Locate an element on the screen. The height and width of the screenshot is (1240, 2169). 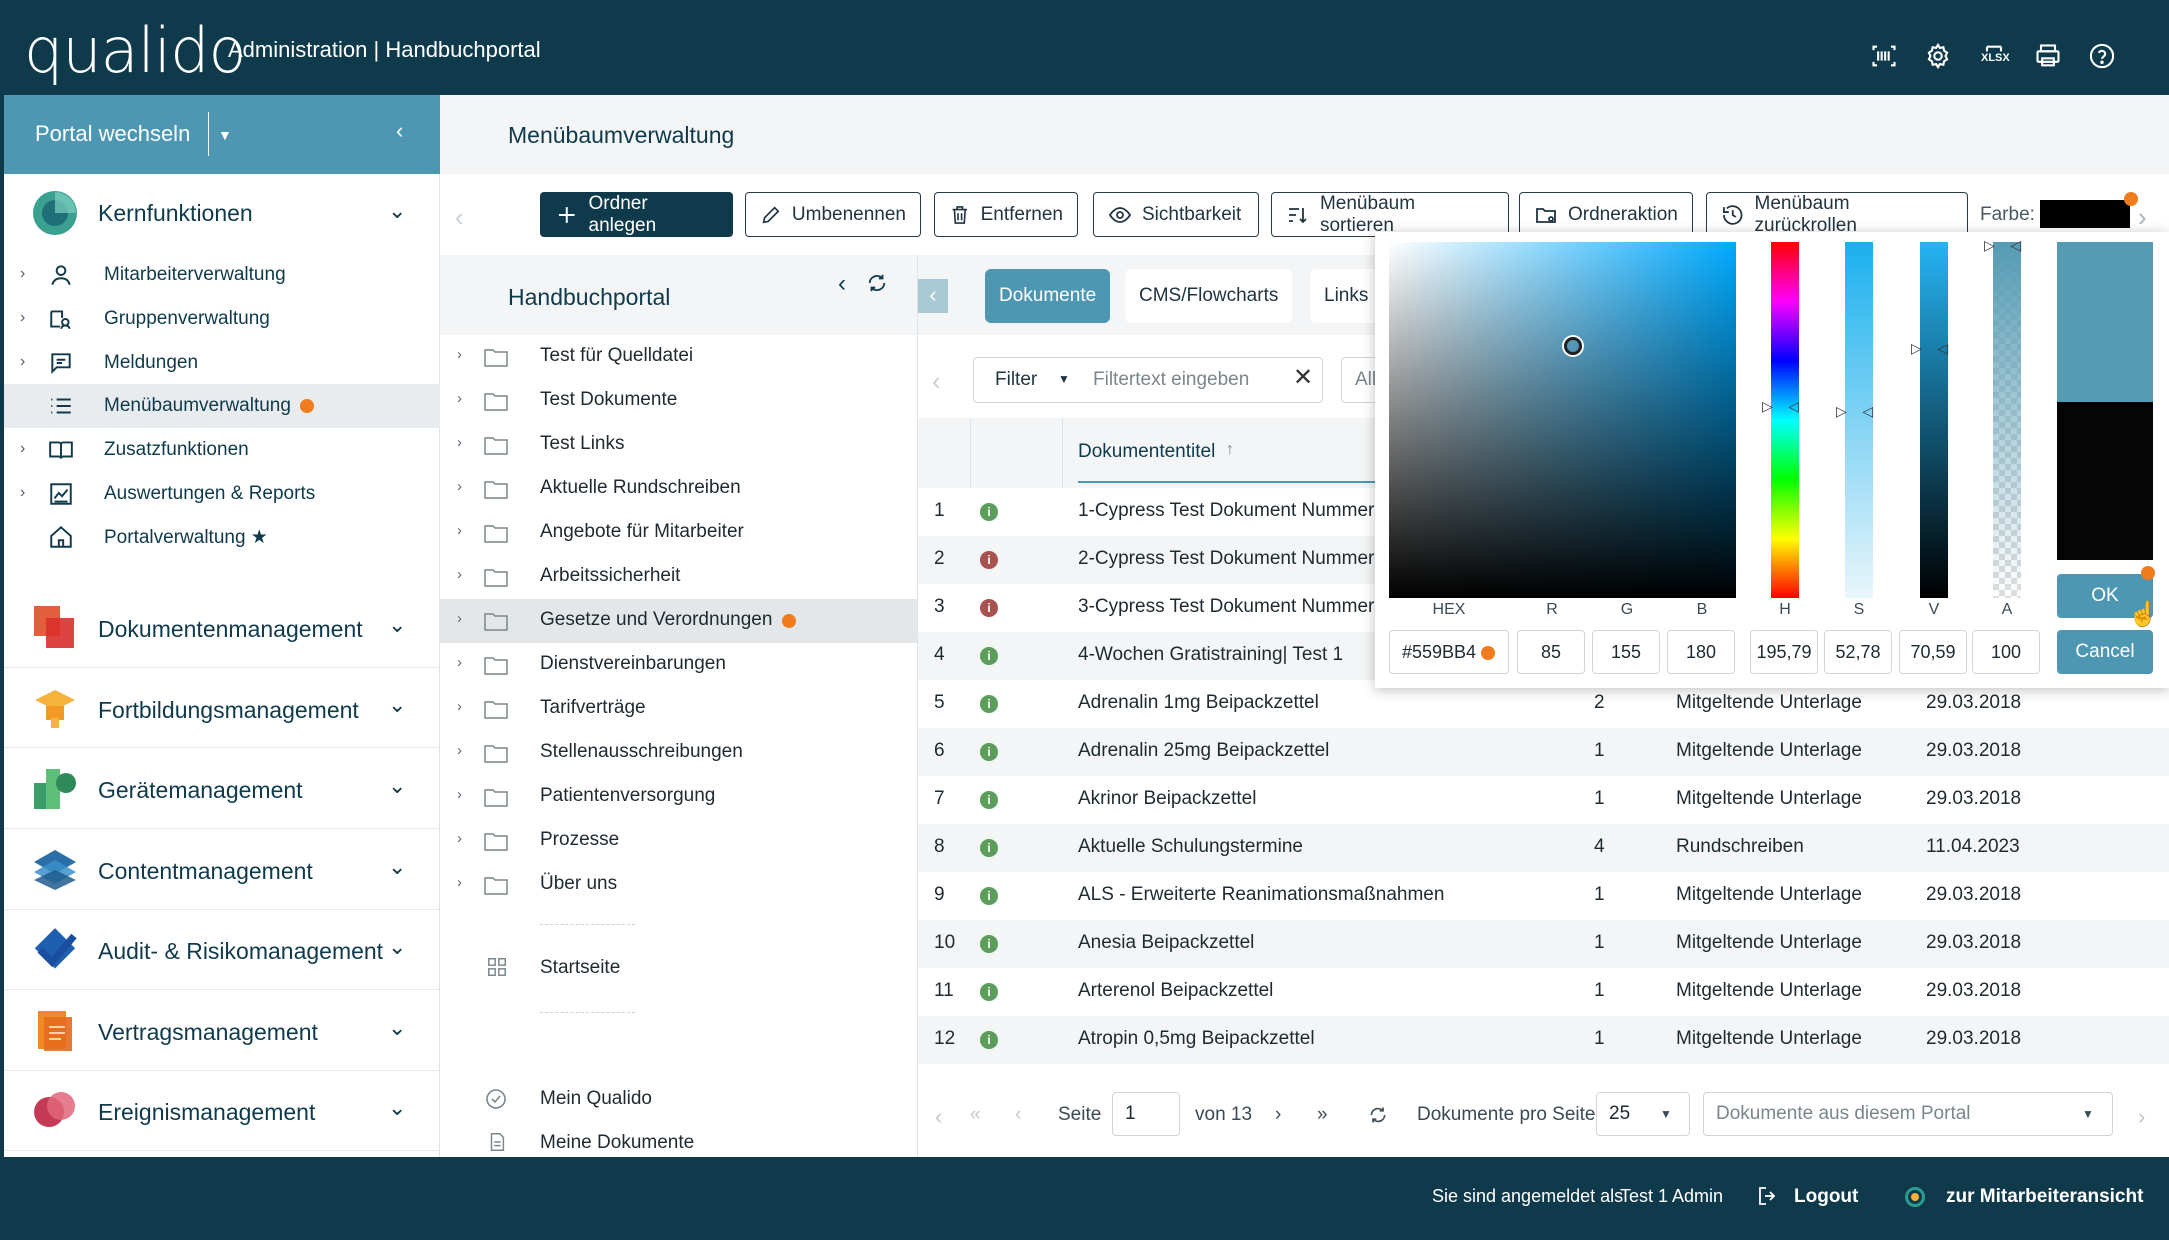
document-title: Akrinor Beipackzettel is located at coordinates (1167, 799).